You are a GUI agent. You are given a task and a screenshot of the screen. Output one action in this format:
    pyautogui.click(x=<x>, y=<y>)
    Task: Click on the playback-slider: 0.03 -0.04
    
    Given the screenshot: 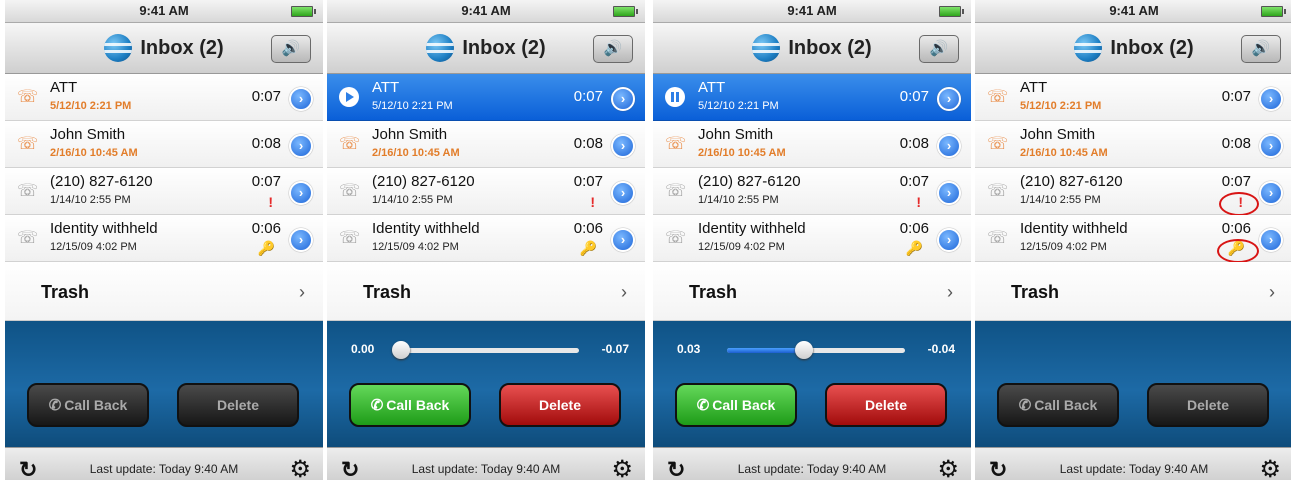 What is the action you would take?
    pyautogui.click(x=812, y=350)
    